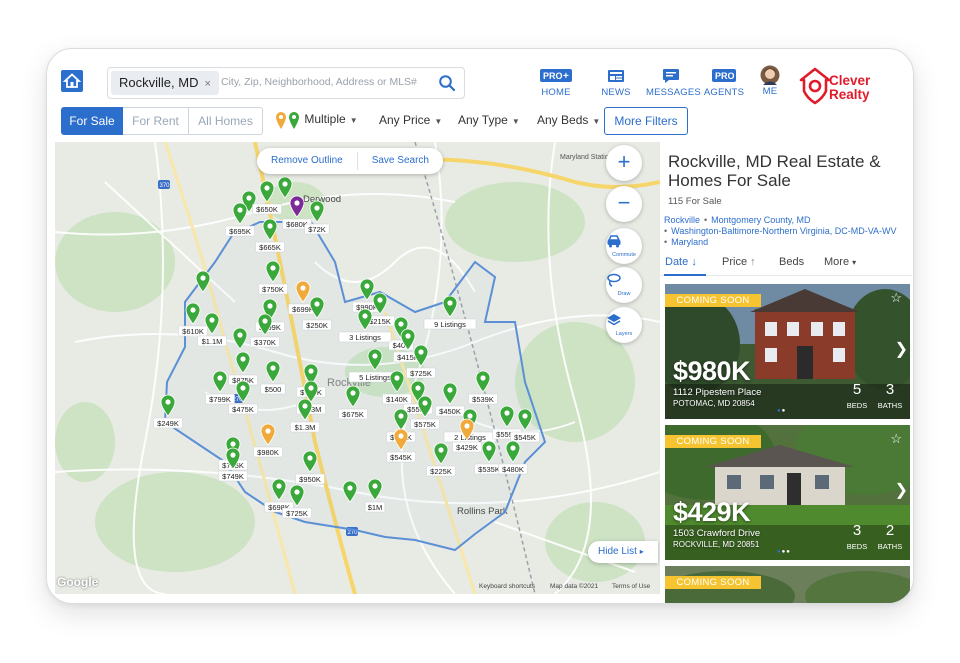  What do you see at coordinates (568, 120) in the screenshot?
I see `beds-dropdown: Any Beds ▼` at bounding box center [568, 120].